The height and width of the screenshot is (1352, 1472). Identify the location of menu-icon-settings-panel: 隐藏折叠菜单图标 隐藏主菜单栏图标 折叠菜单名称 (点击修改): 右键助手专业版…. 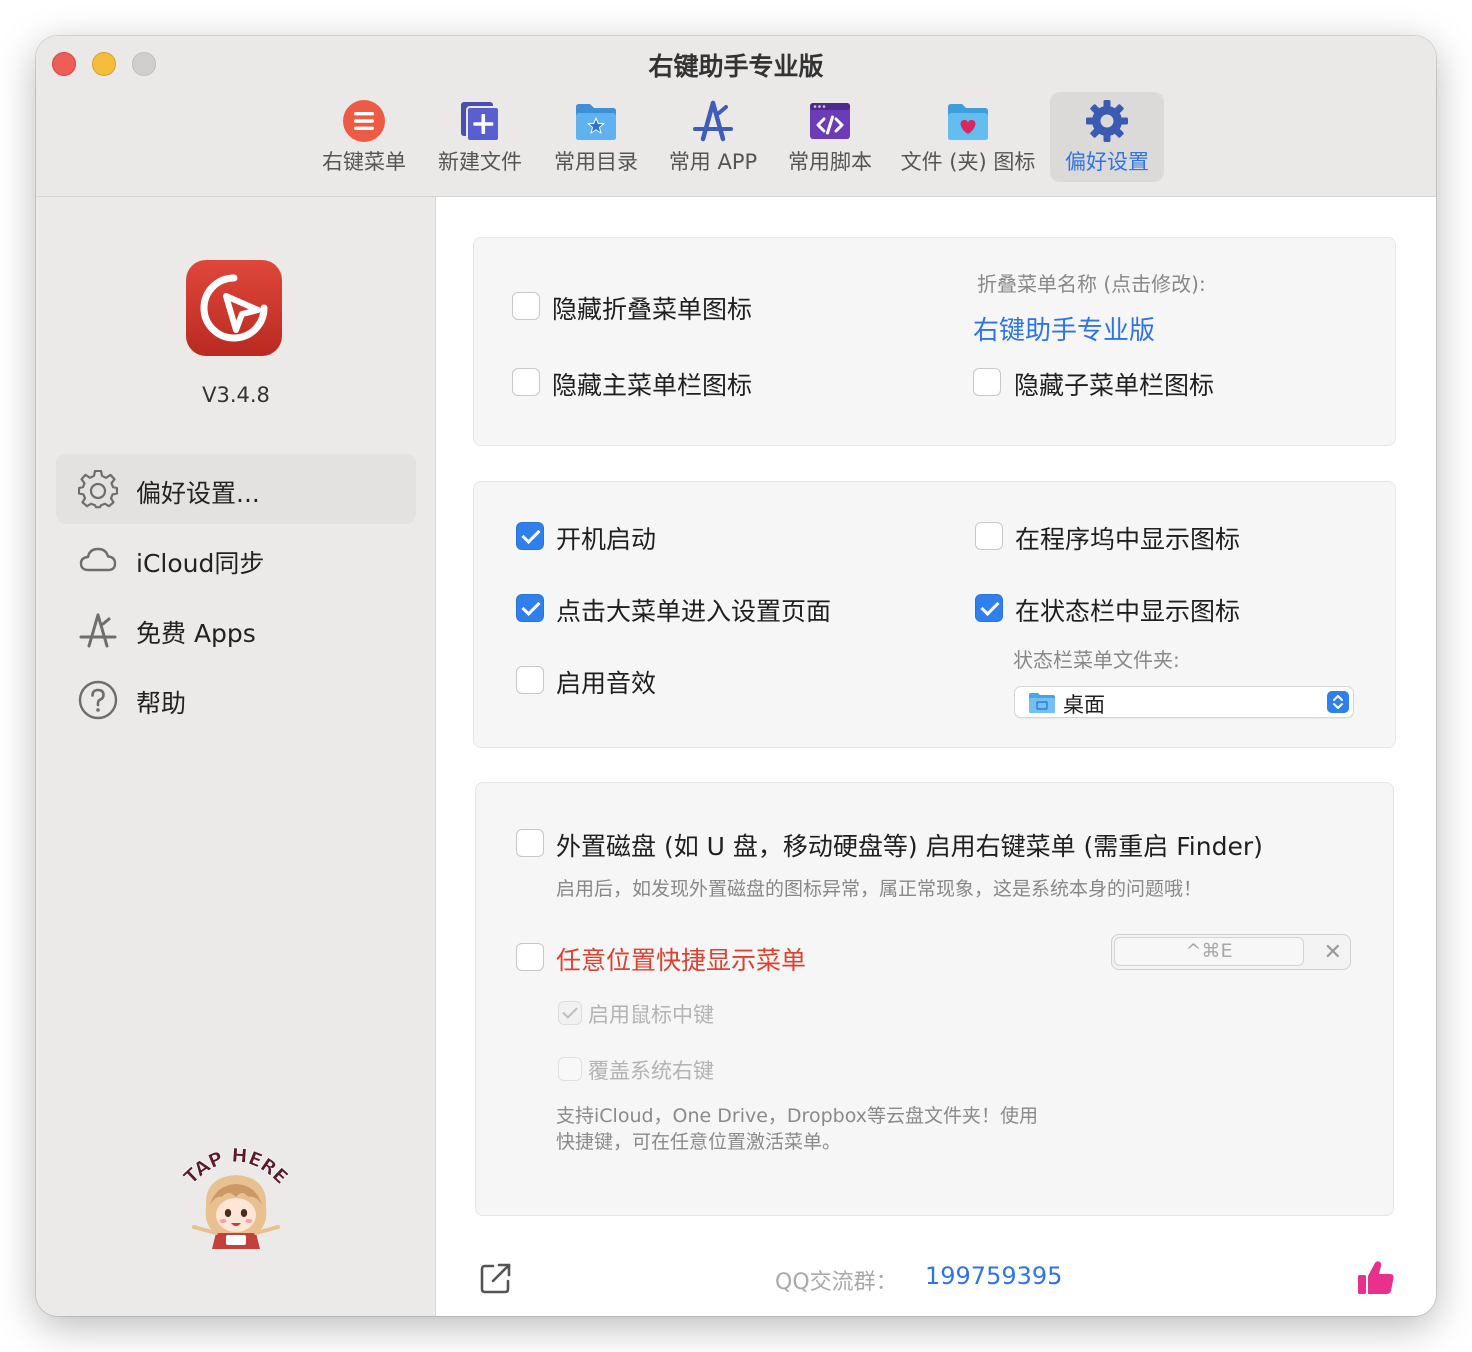
(934, 341).